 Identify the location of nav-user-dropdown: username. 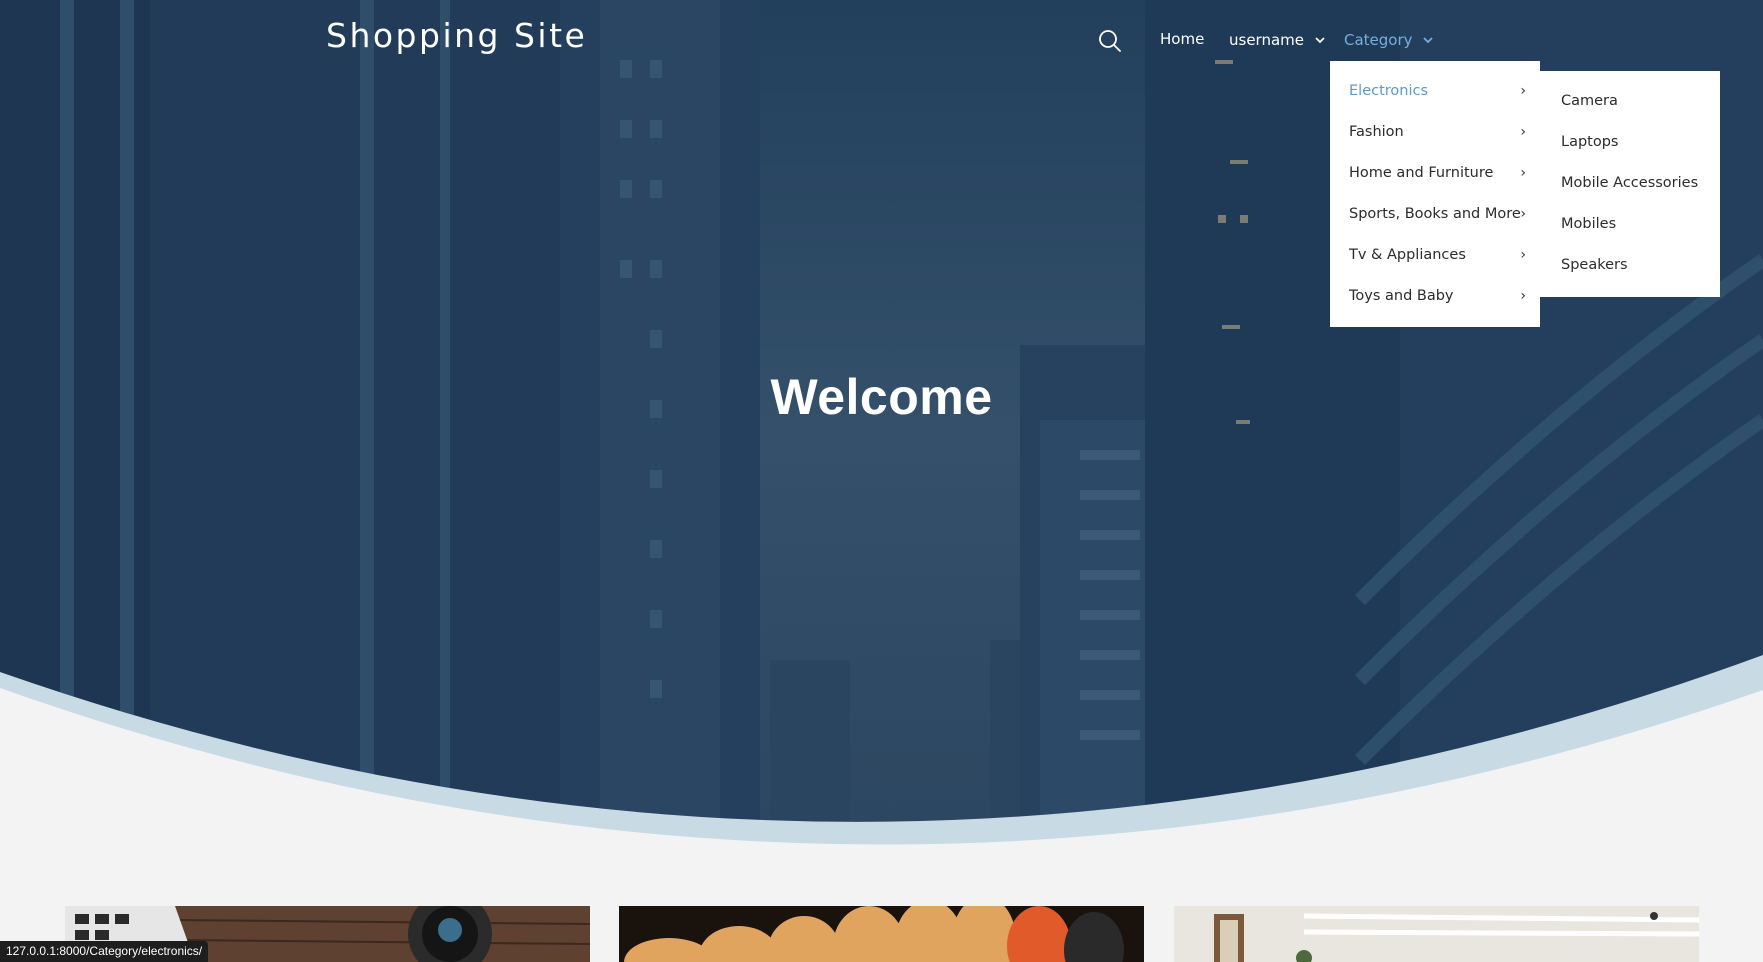
(1277, 39).